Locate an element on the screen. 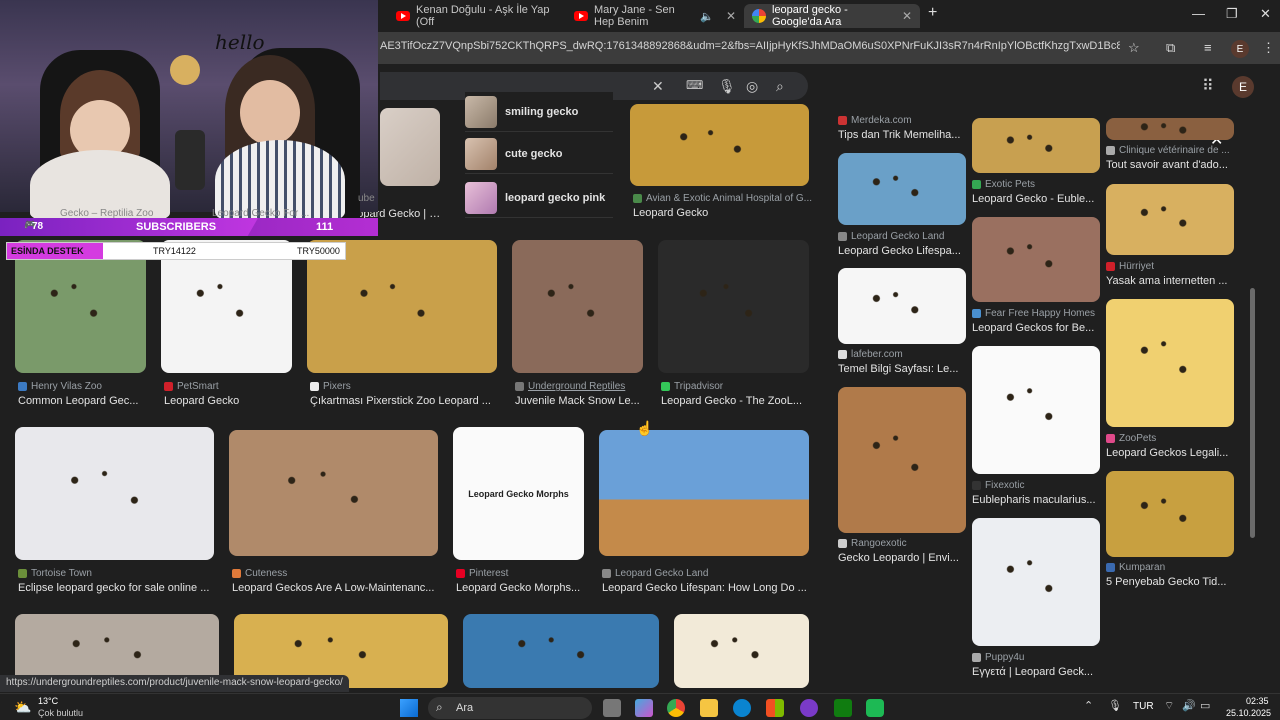  menu-icon: ⋮ is located at coordinates (1268, 48).